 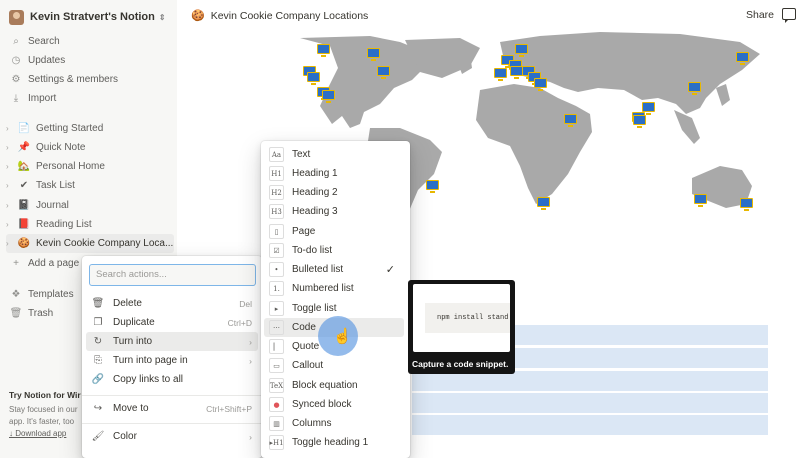 I want to click on menu-item-turn-into: ↻ Turn into ›, so click(x=172, y=341).